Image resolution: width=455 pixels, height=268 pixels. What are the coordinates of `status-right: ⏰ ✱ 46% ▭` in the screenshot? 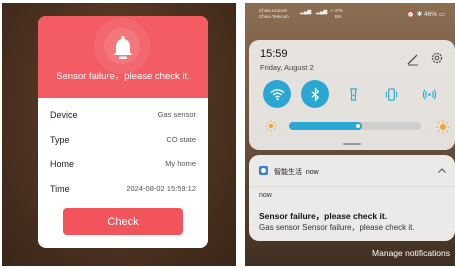 It's located at (426, 14).